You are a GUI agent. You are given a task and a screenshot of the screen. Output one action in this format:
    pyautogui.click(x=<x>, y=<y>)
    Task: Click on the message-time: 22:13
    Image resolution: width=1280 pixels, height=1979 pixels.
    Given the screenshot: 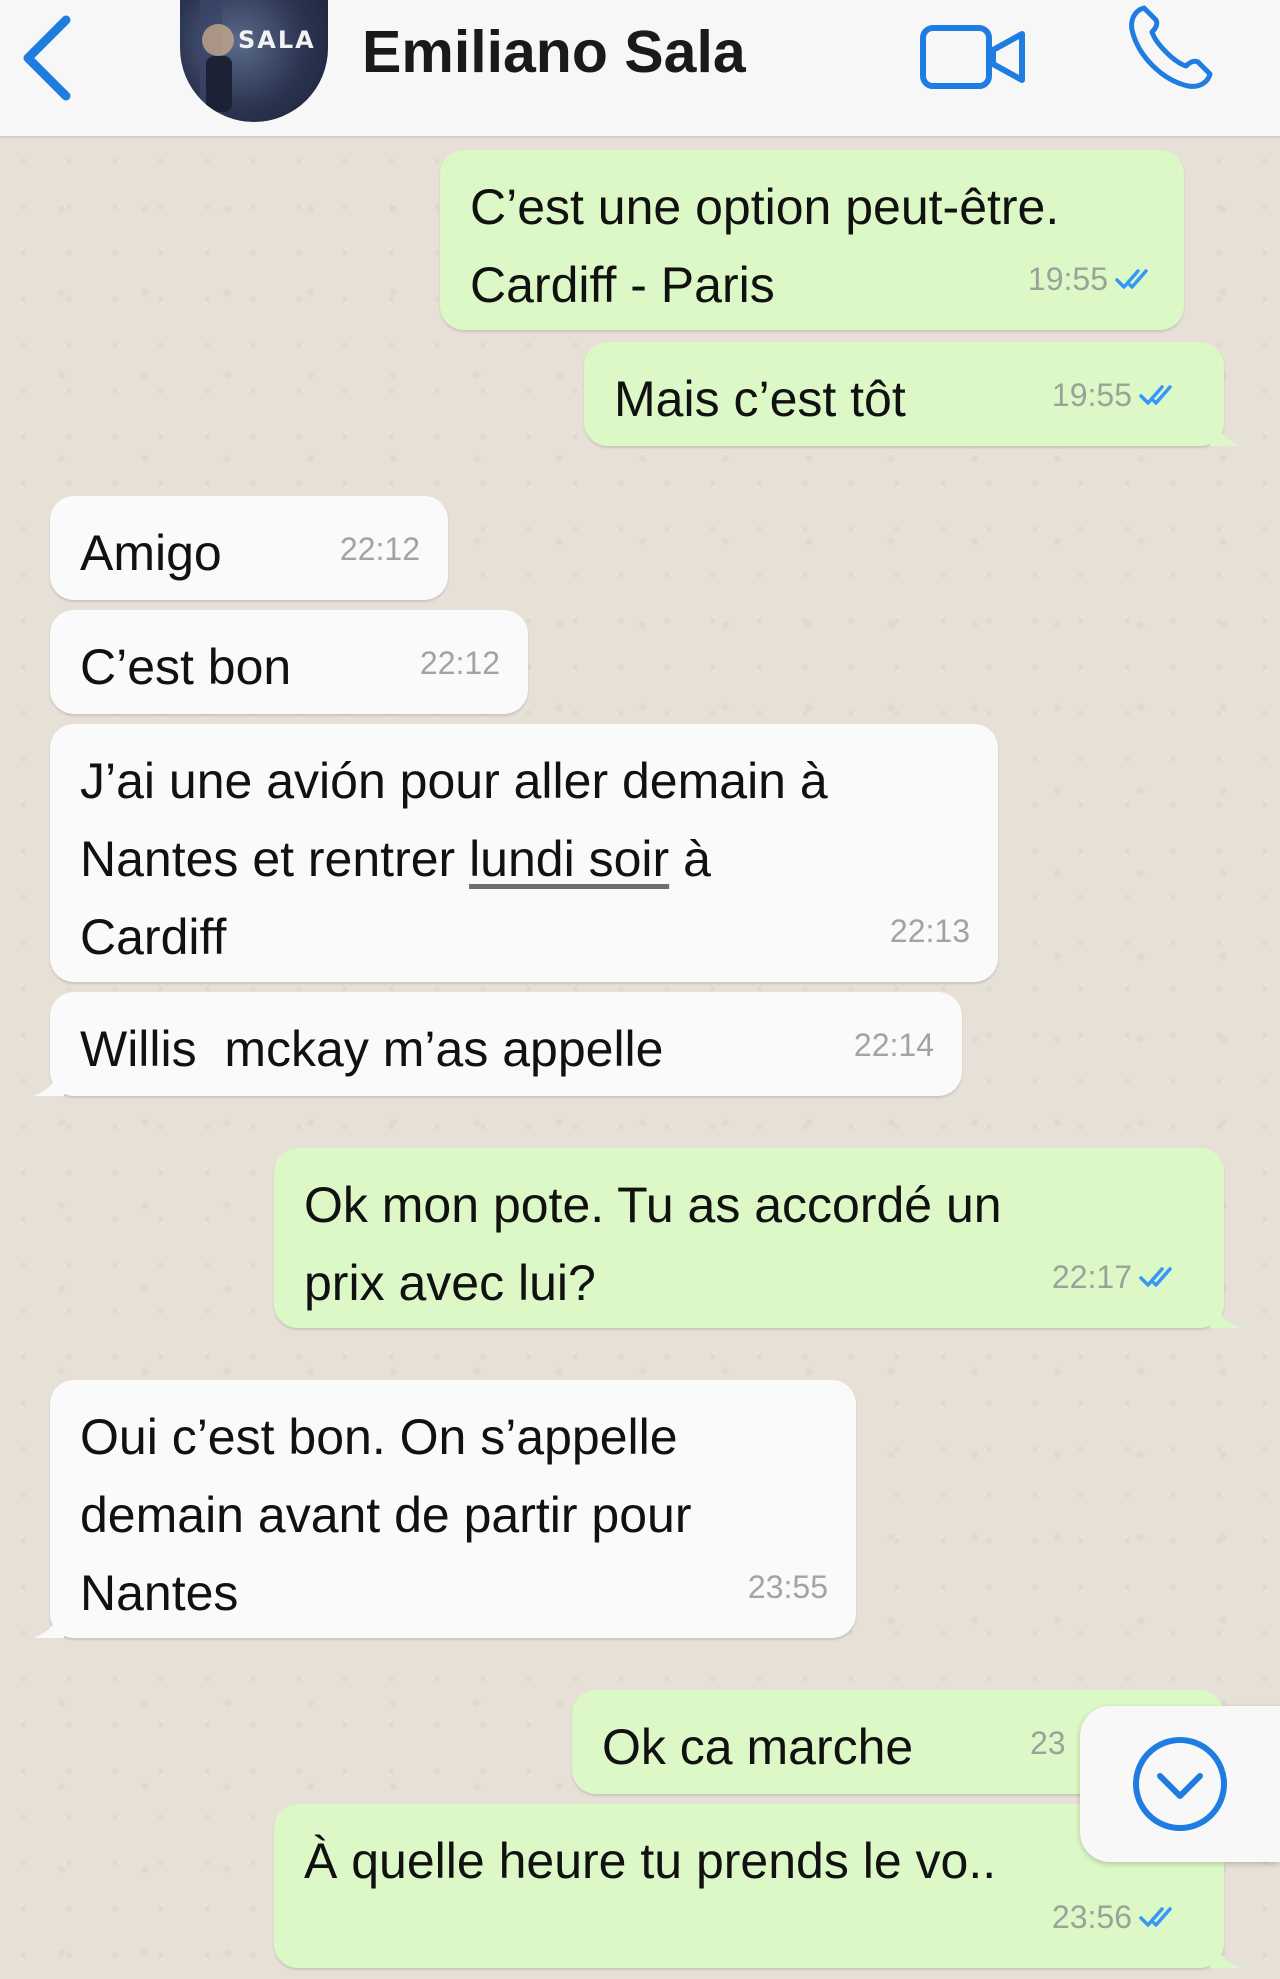 What is the action you would take?
    pyautogui.click(x=929, y=931)
    